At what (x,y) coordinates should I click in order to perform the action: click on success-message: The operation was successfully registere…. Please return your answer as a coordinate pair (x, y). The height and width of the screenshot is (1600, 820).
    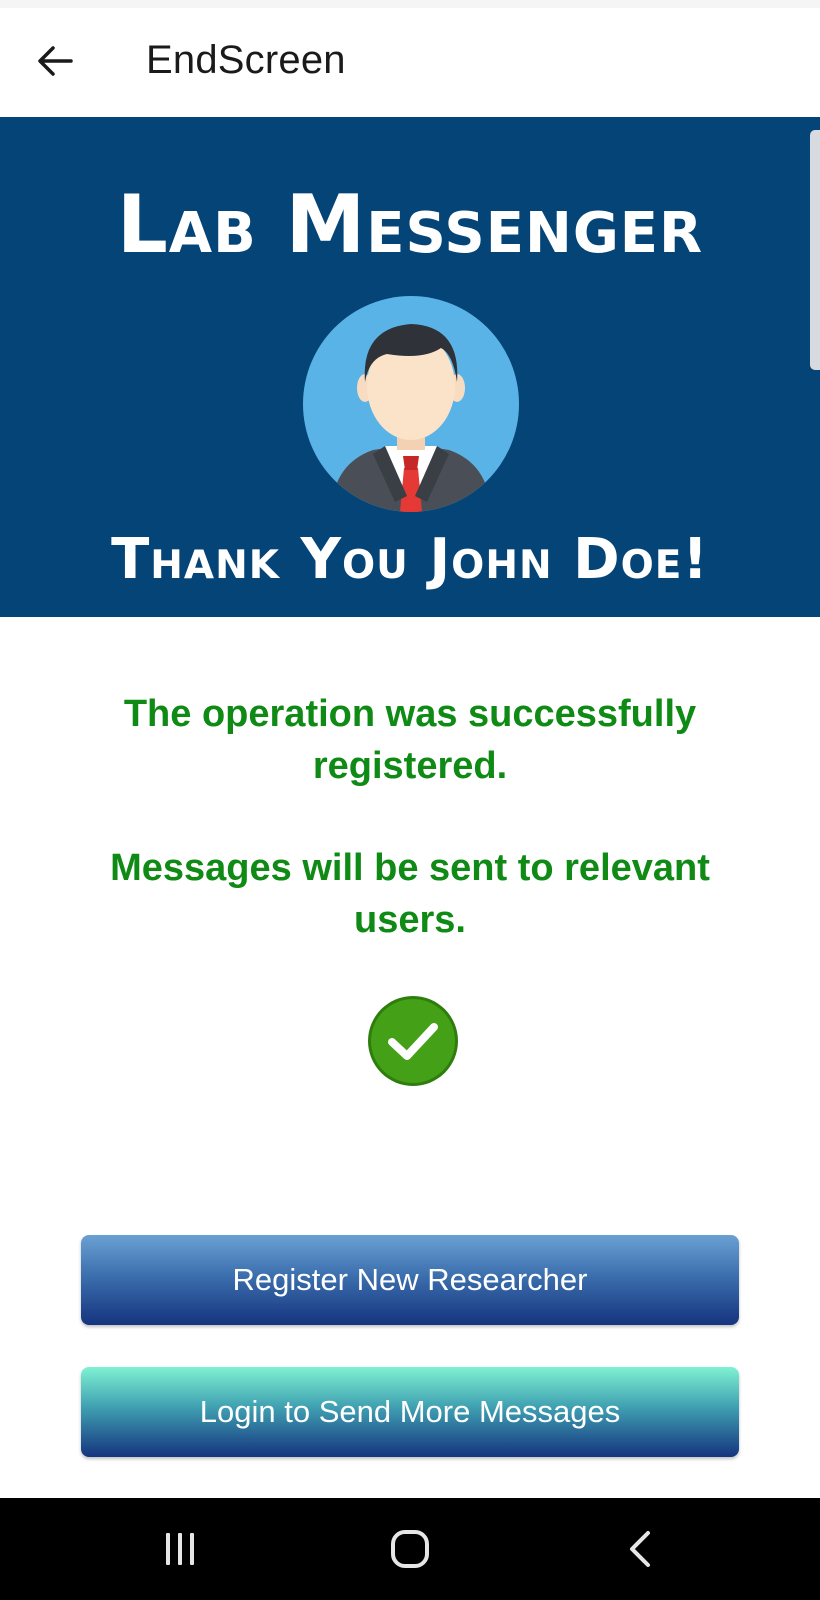
    Looking at the image, I should click on (410, 740).